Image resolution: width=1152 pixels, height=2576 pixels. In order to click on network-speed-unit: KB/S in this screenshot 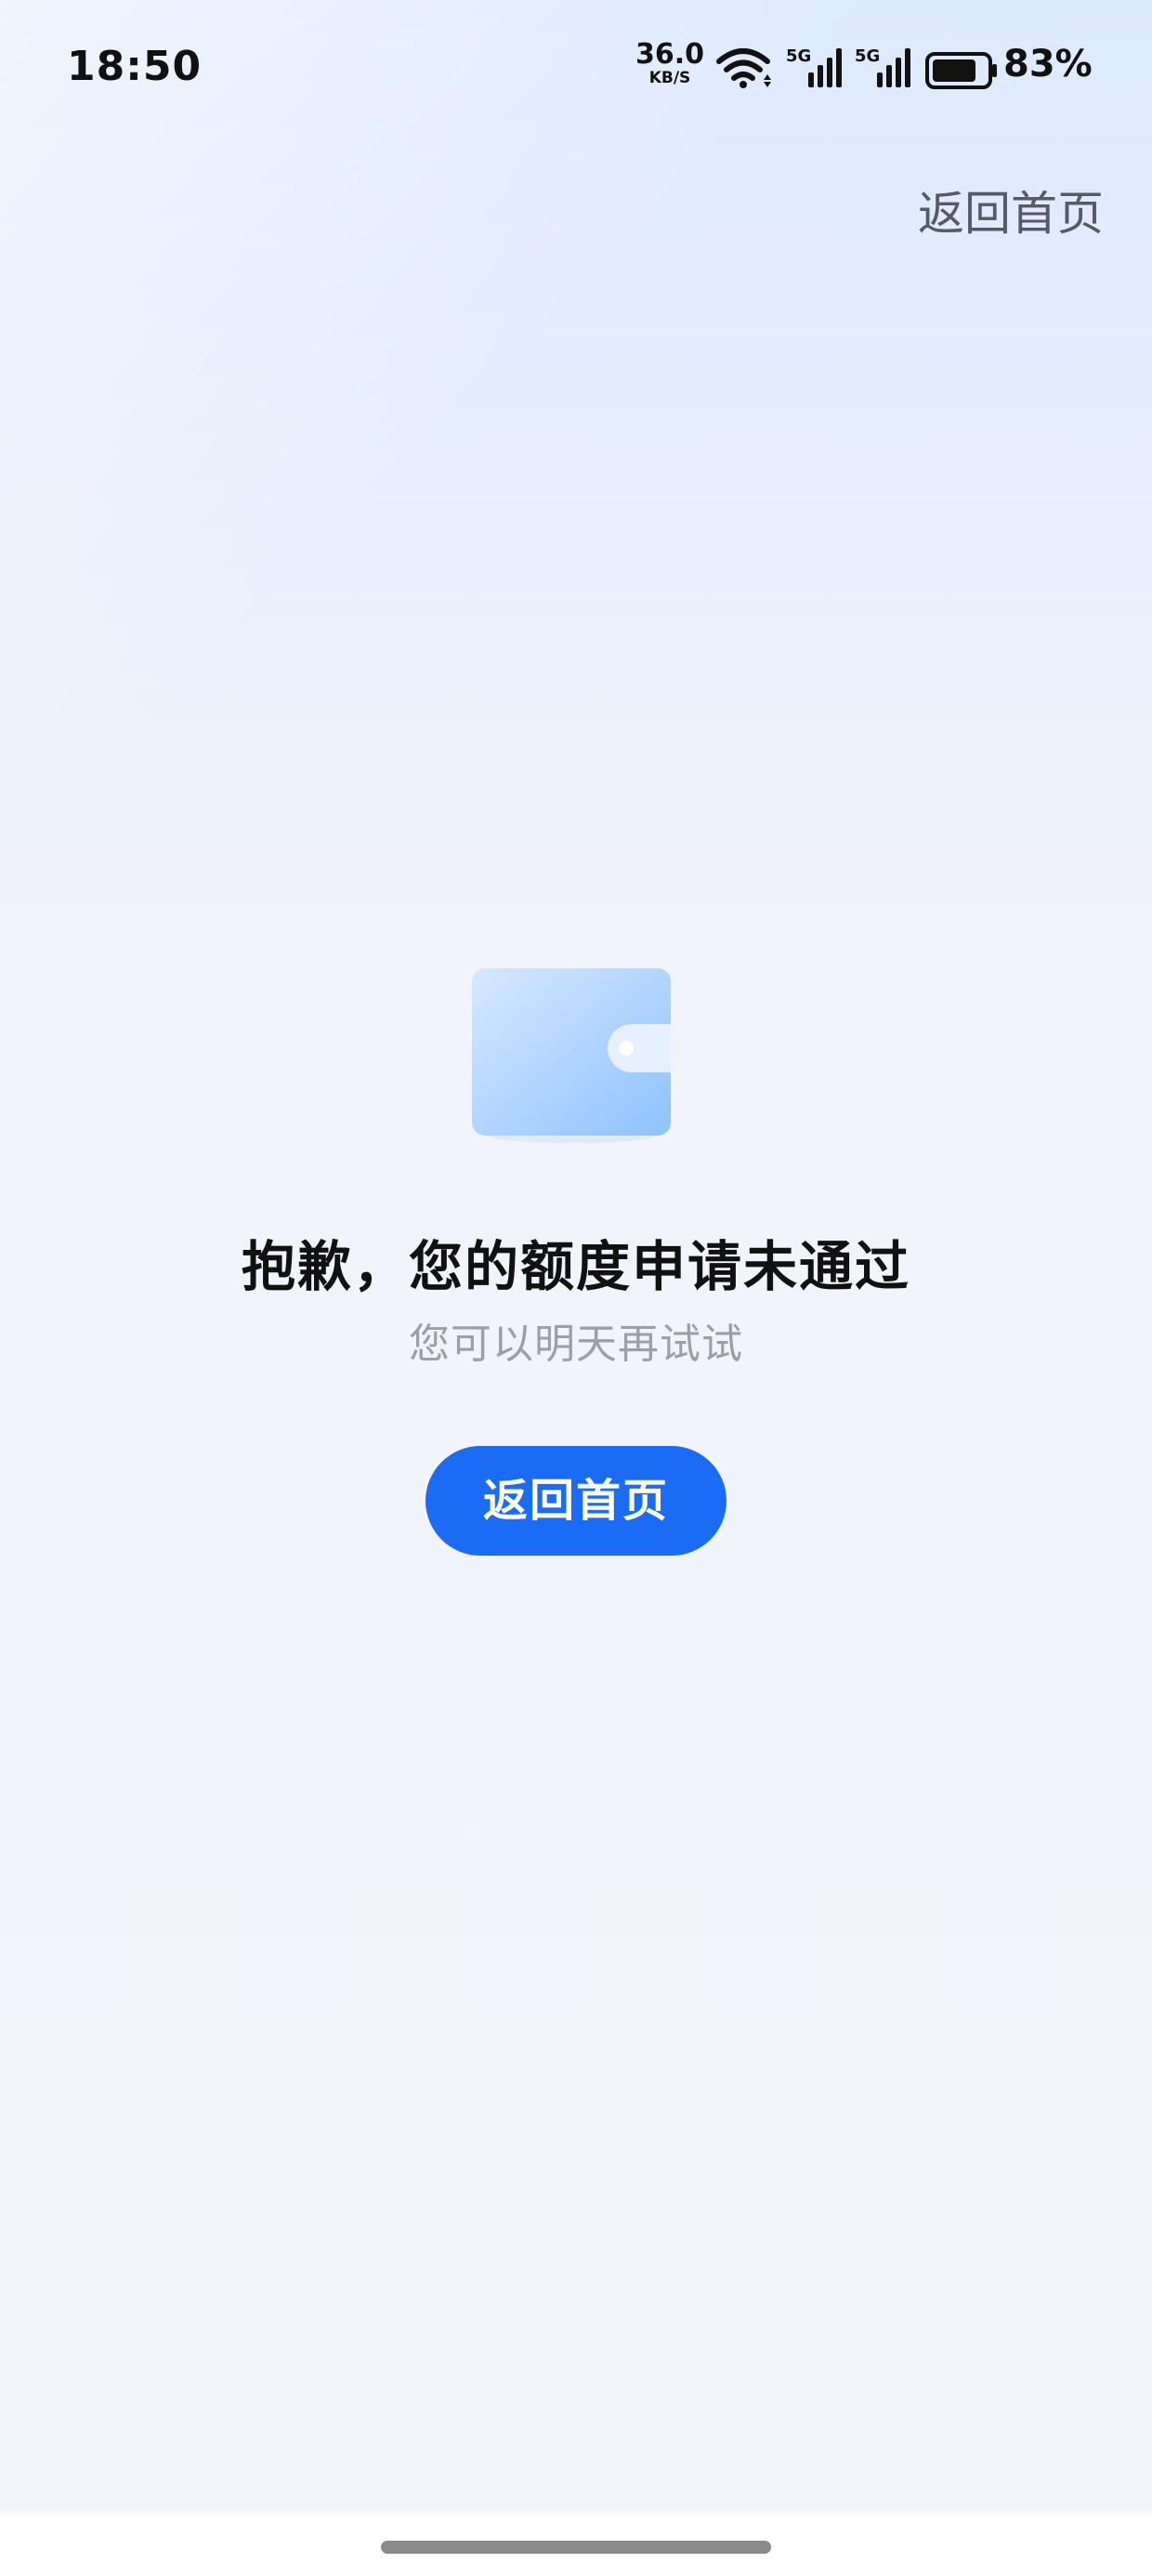, I will do `click(669, 78)`.